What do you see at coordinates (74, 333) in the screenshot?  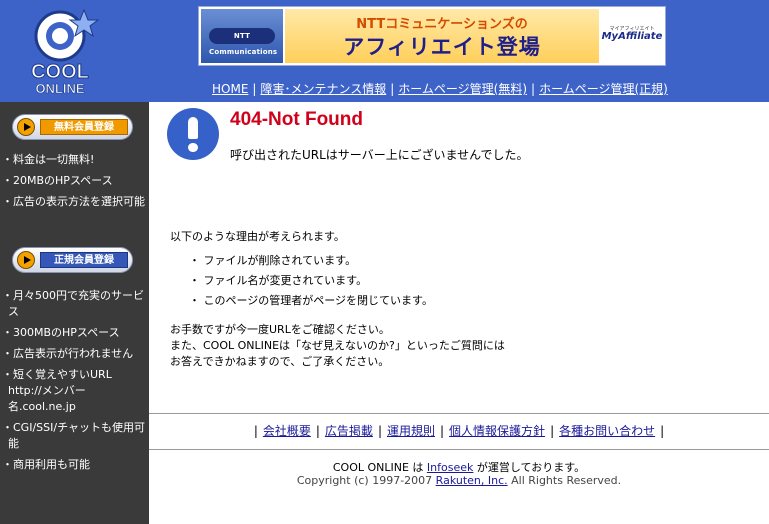 I see `list-item: 300MBのHPスペース` at bounding box center [74, 333].